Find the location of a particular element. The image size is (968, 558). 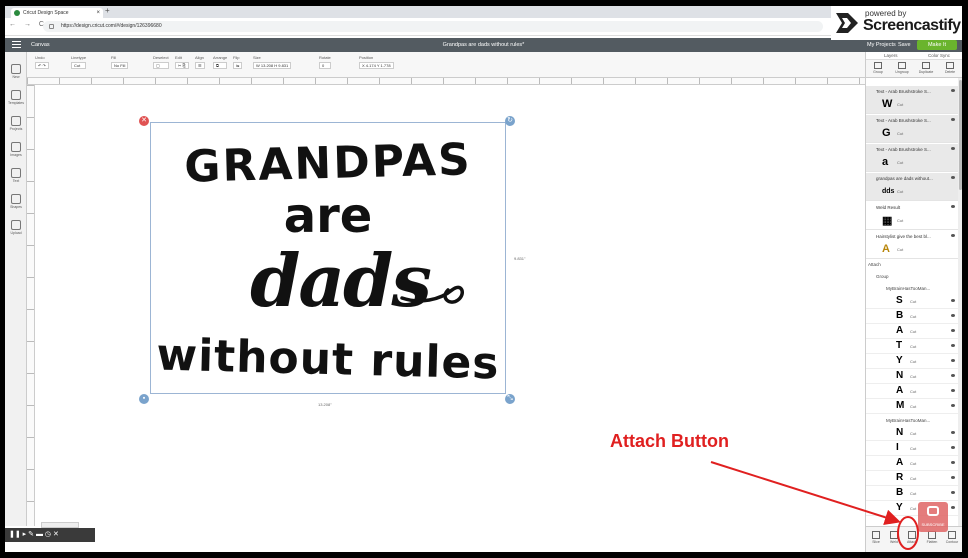

ungroup-button: Ungroup is located at coordinates (902, 68).